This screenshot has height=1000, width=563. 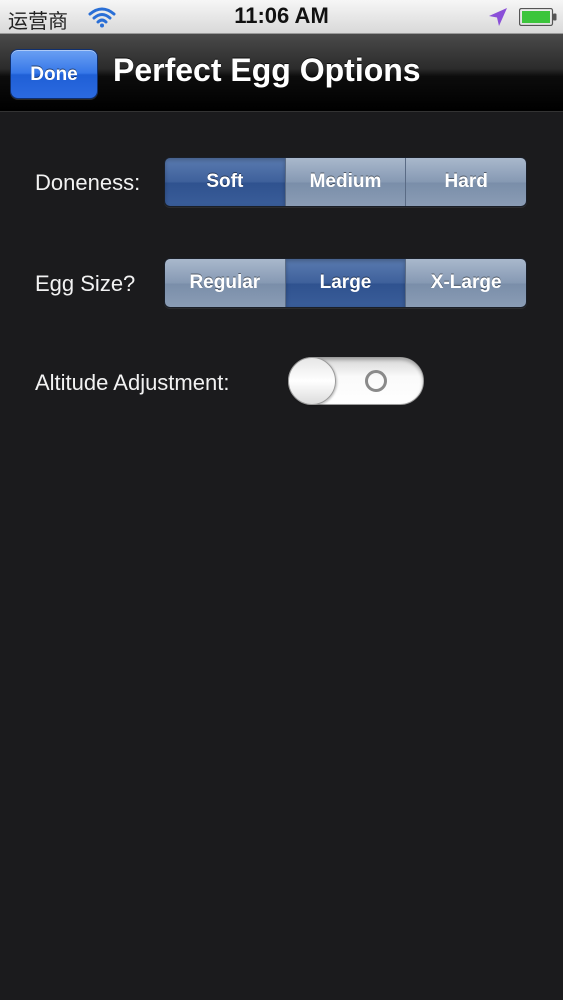 What do you see at coordinates (498, 17) in the screenshot?
I see `location-icon` at bounding box center [498, 17].